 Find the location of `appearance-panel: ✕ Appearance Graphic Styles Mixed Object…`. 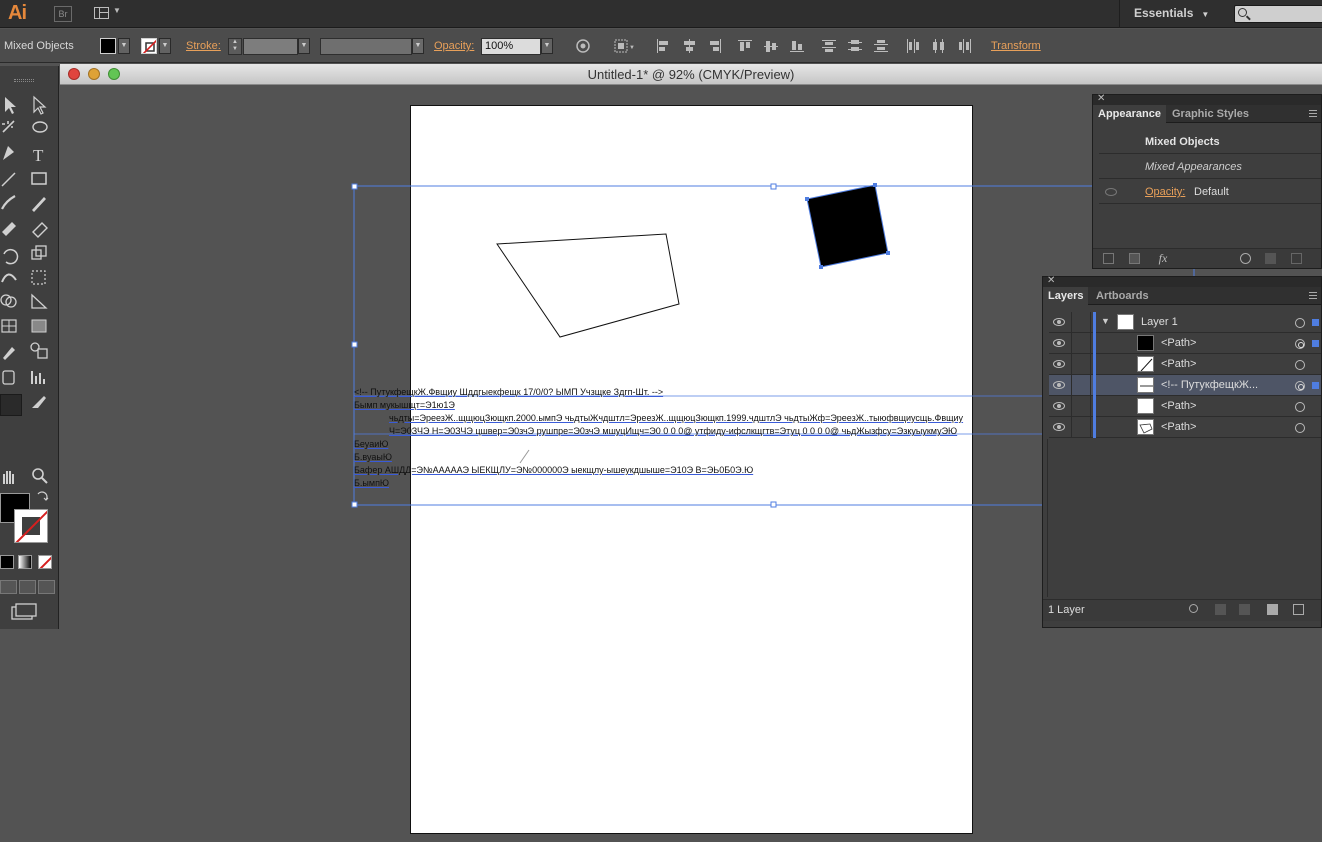

appearance-panel: ✕ Appearance Graphic Styles Mixed Object… is located at coordinates (1207, 181).